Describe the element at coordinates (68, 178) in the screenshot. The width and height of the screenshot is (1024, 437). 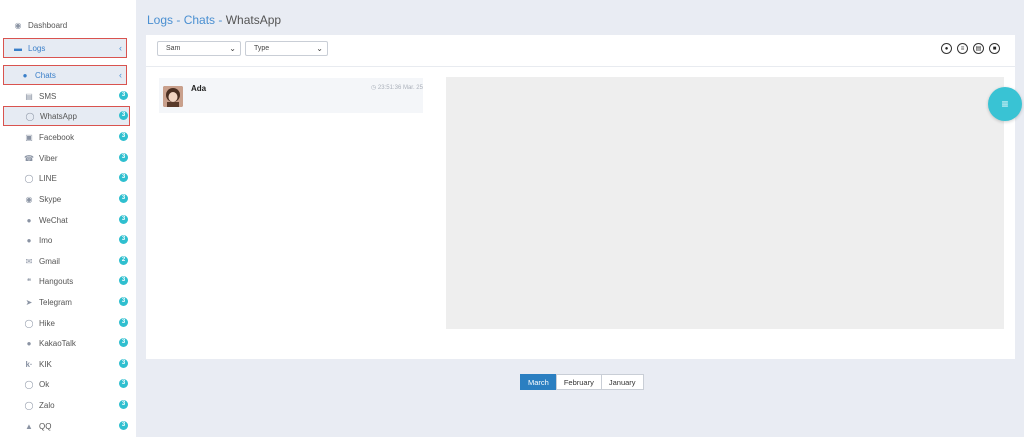
I see `sidebar-item-line: ◯ LINE 3` at that location.